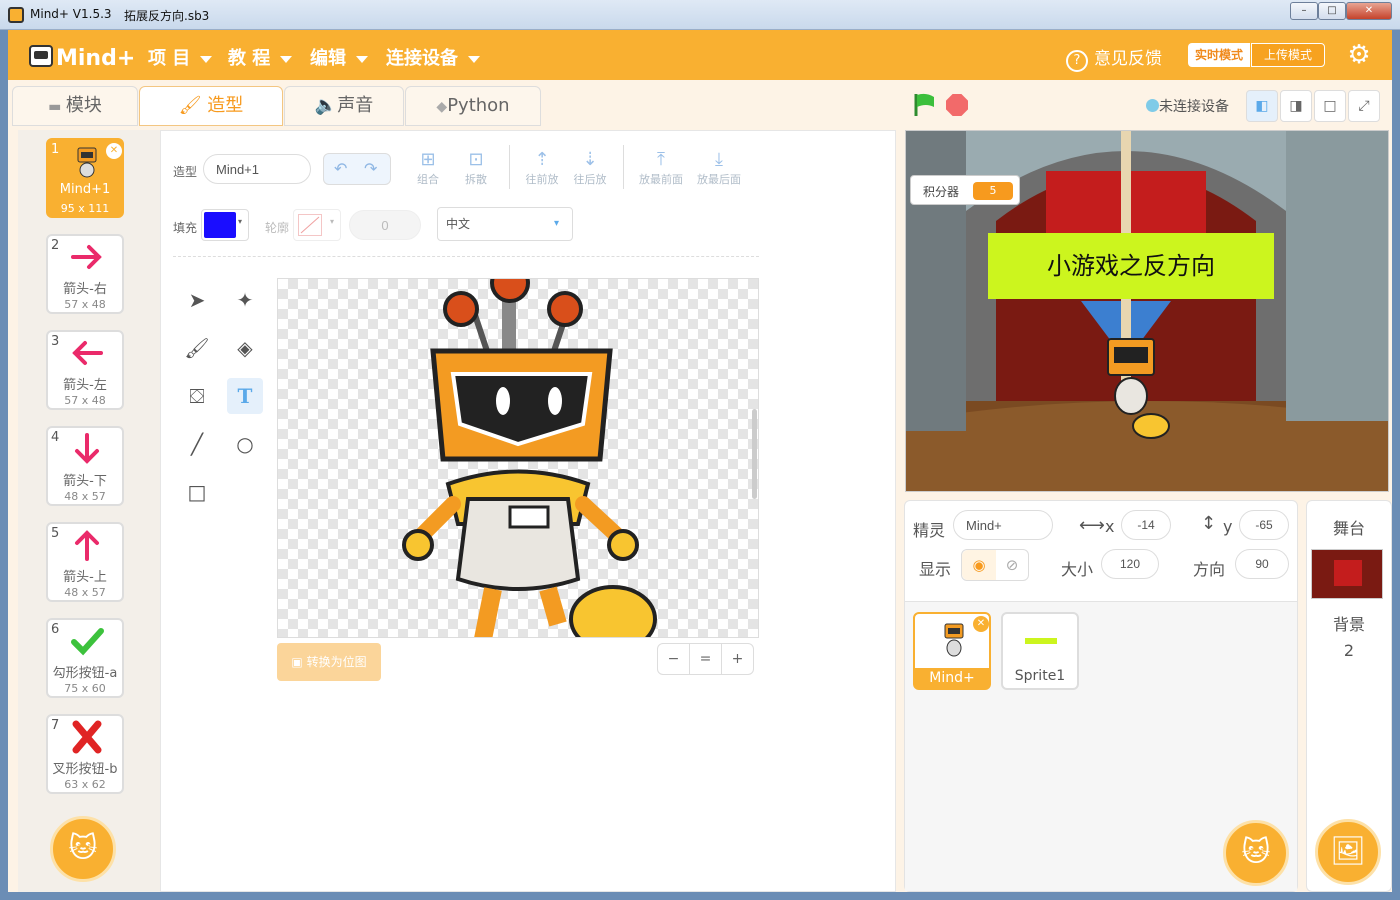  I want to click on upload-mode-button: 上传模式, so click(1288, 55).